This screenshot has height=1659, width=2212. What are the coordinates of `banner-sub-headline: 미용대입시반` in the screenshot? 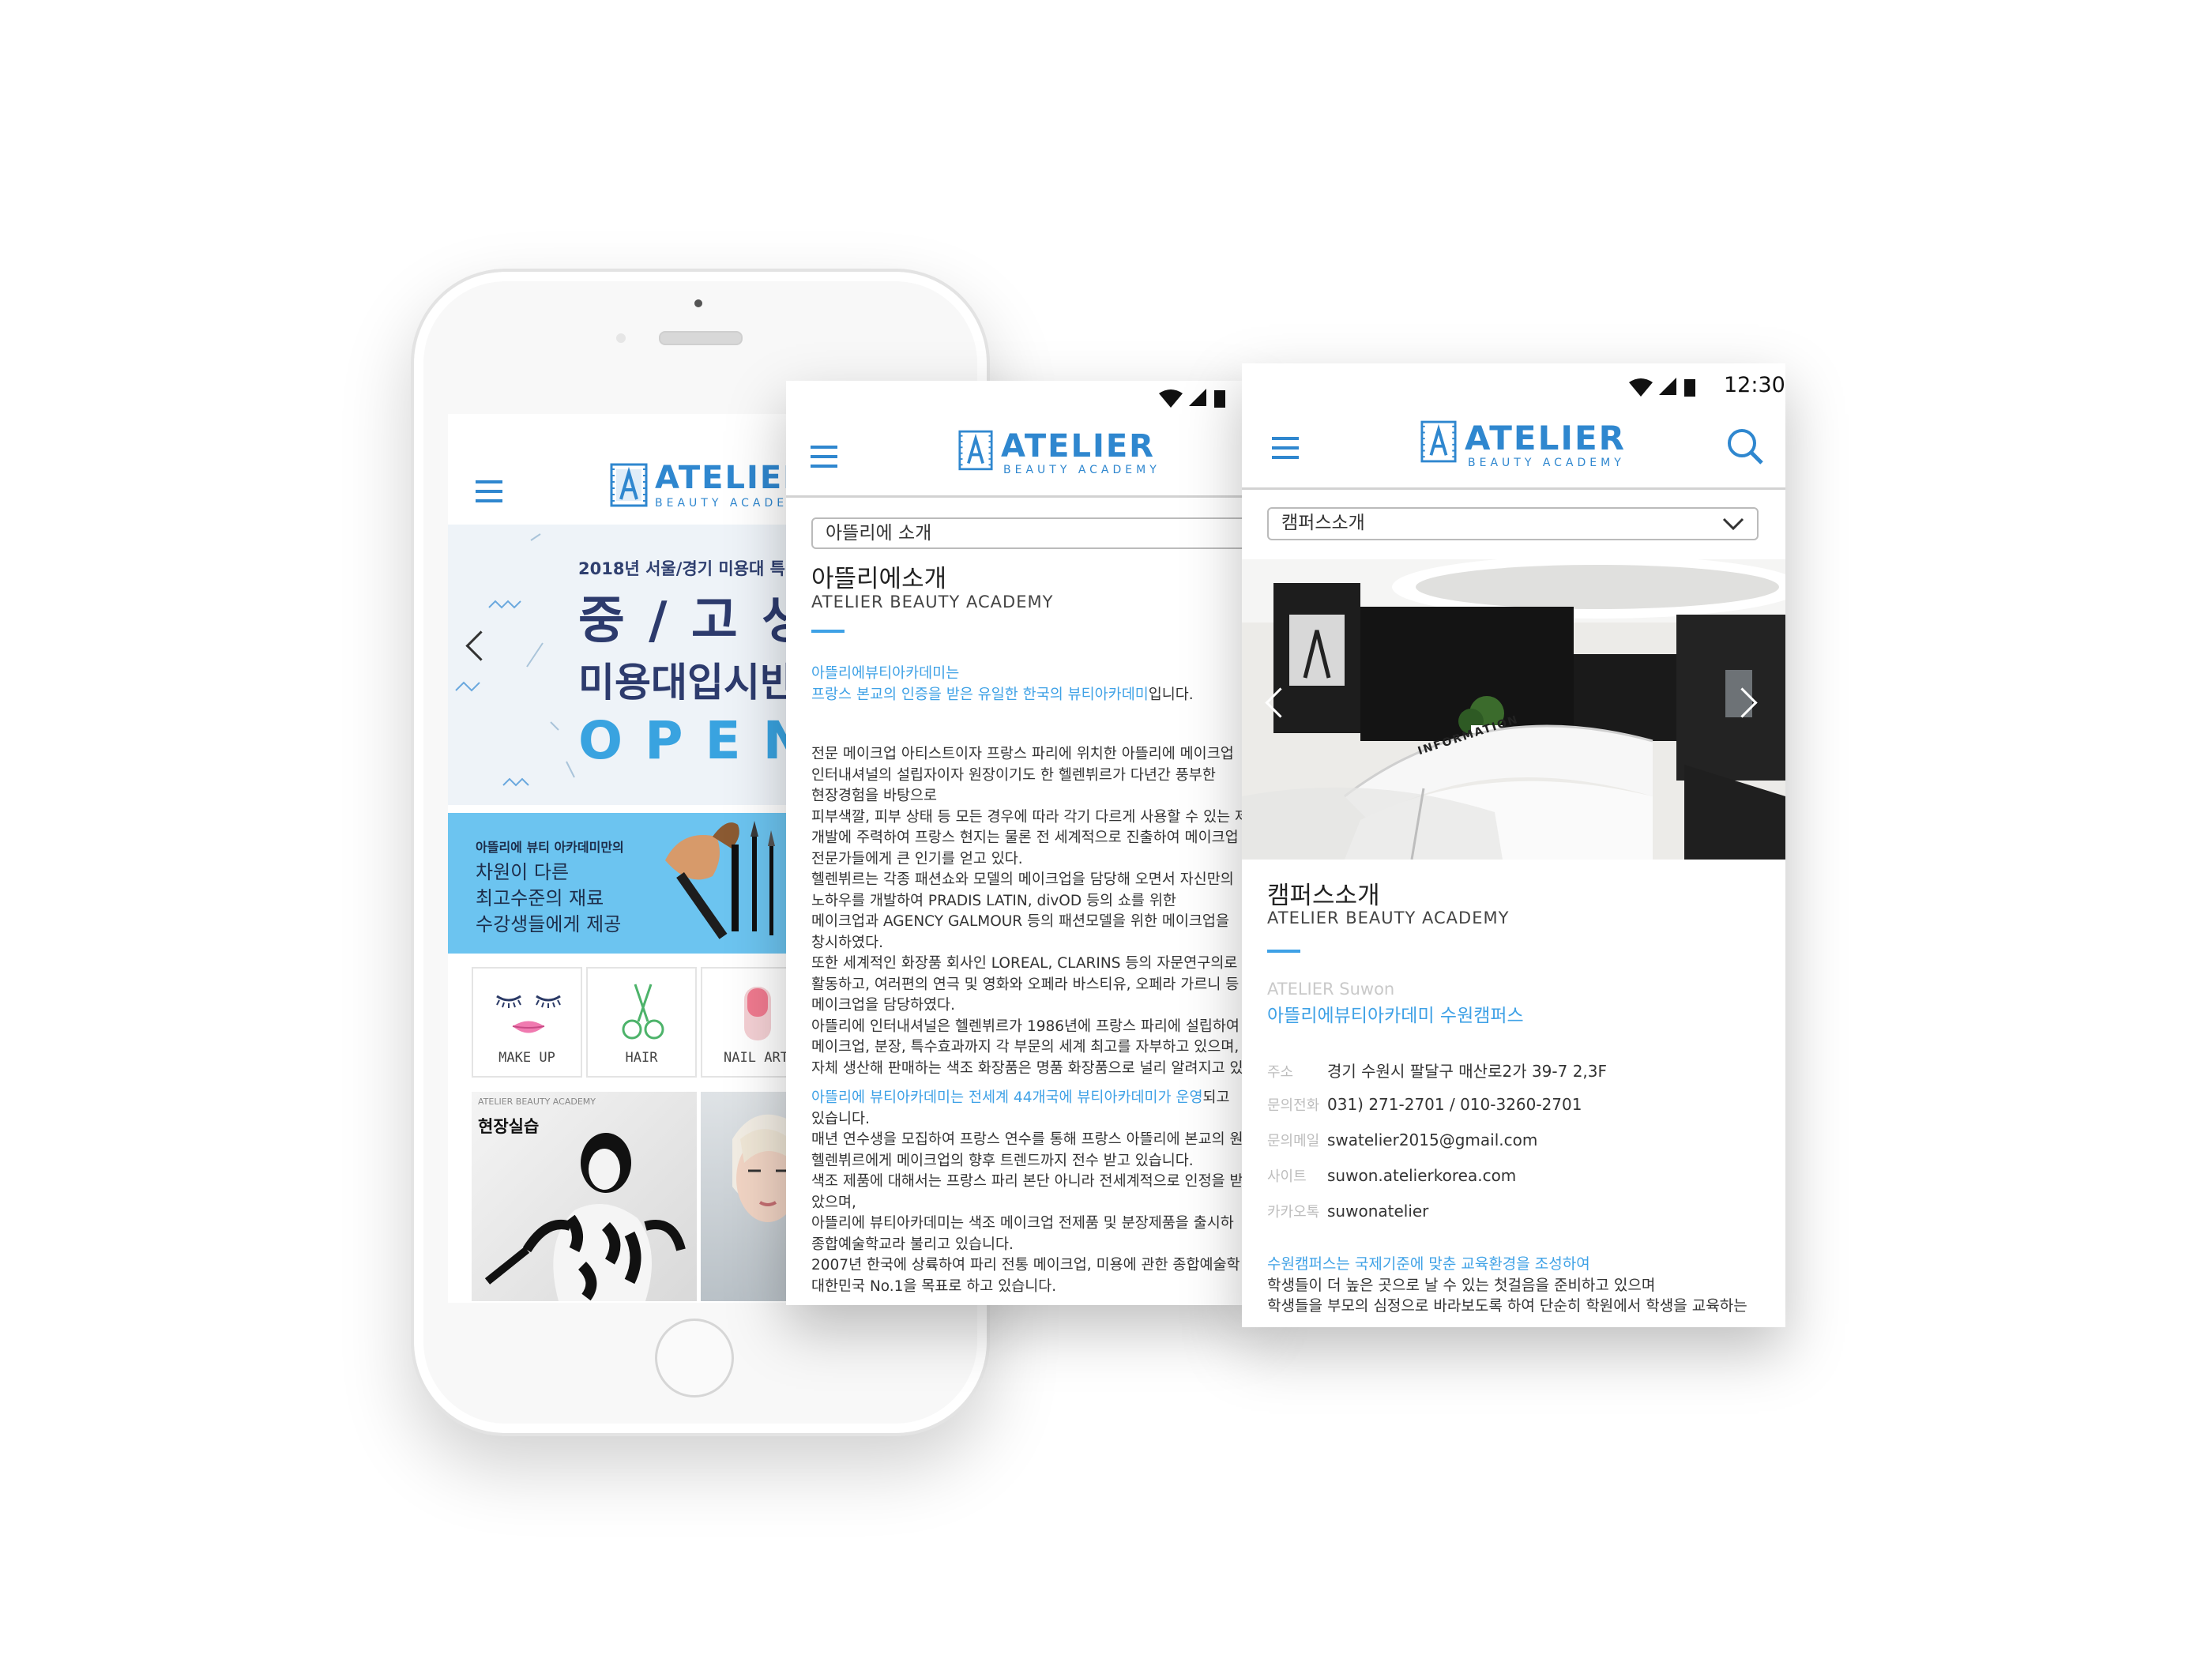 It's located at (687, 682).